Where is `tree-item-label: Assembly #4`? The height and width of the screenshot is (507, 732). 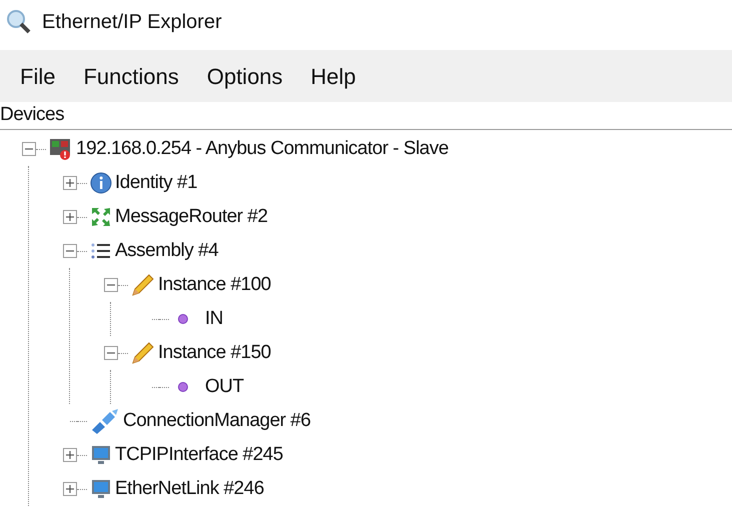 tree-item-label: Assembly #4 is located at coordinates (166, 251).